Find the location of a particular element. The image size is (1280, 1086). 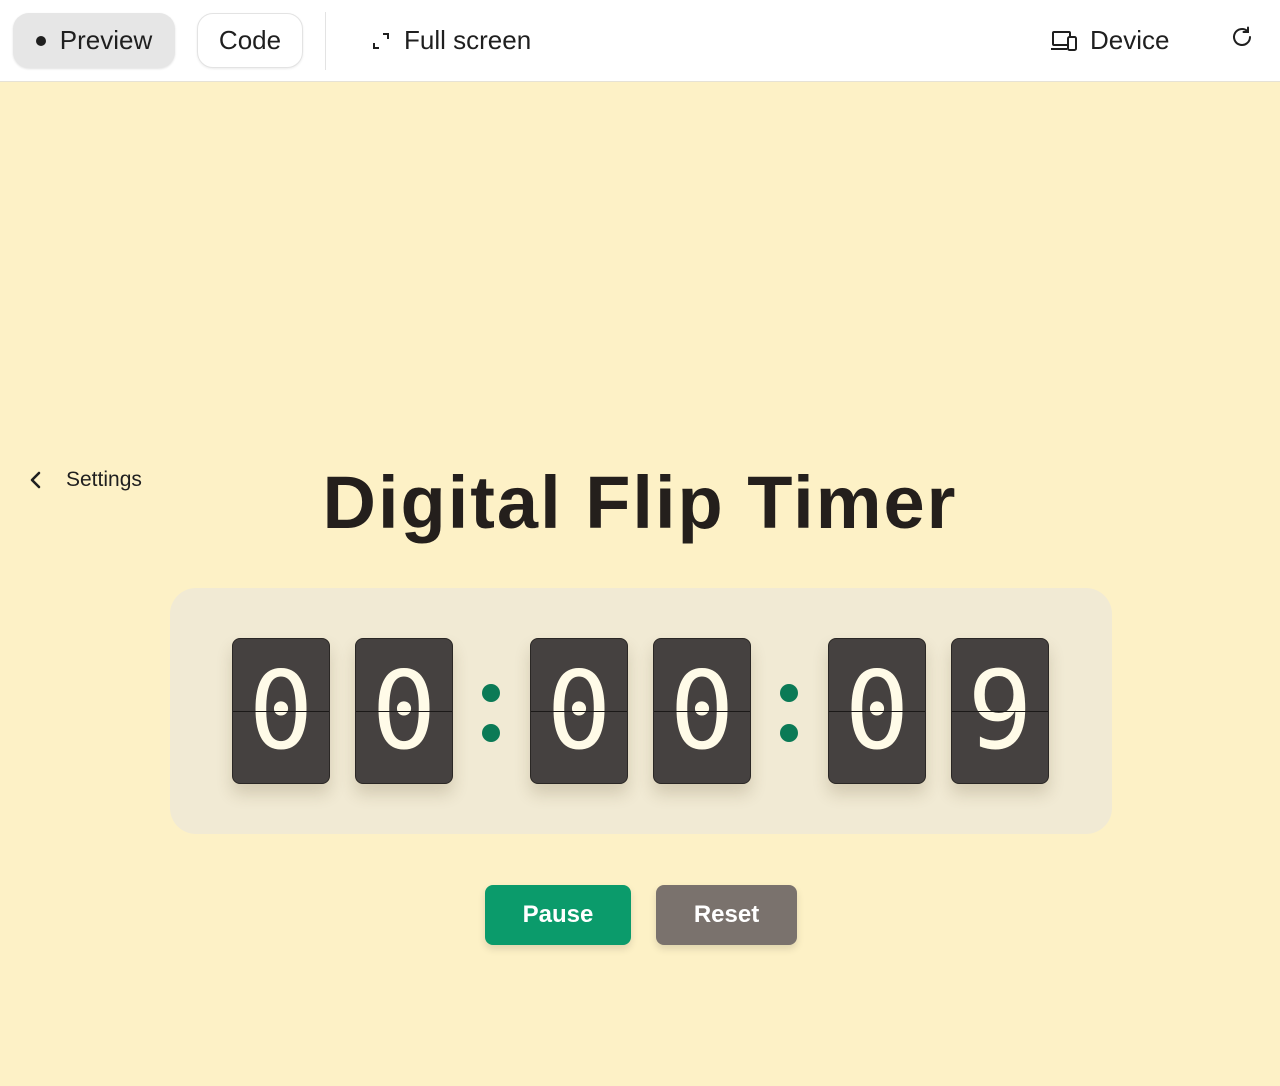

top-toolbar: Preview Code Full screen Device is located at coordinates (640, 41).